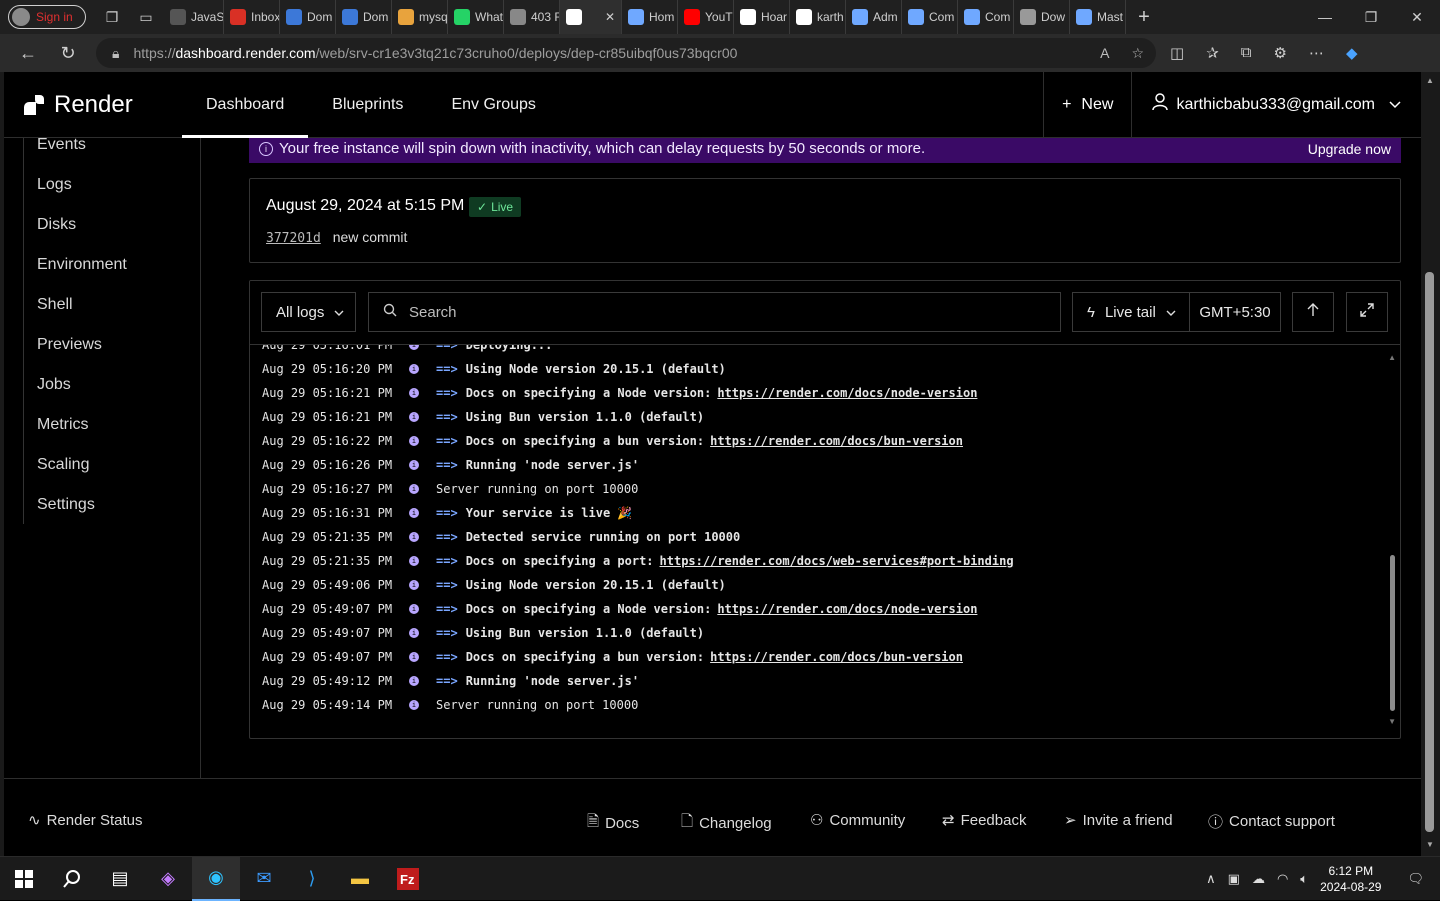 This screenshot has height=901, width=1440. Describe the element at coordinates (726, 823) in the screenshot. I see `footer-changelog: 🗋︎ Changelog` at that location.